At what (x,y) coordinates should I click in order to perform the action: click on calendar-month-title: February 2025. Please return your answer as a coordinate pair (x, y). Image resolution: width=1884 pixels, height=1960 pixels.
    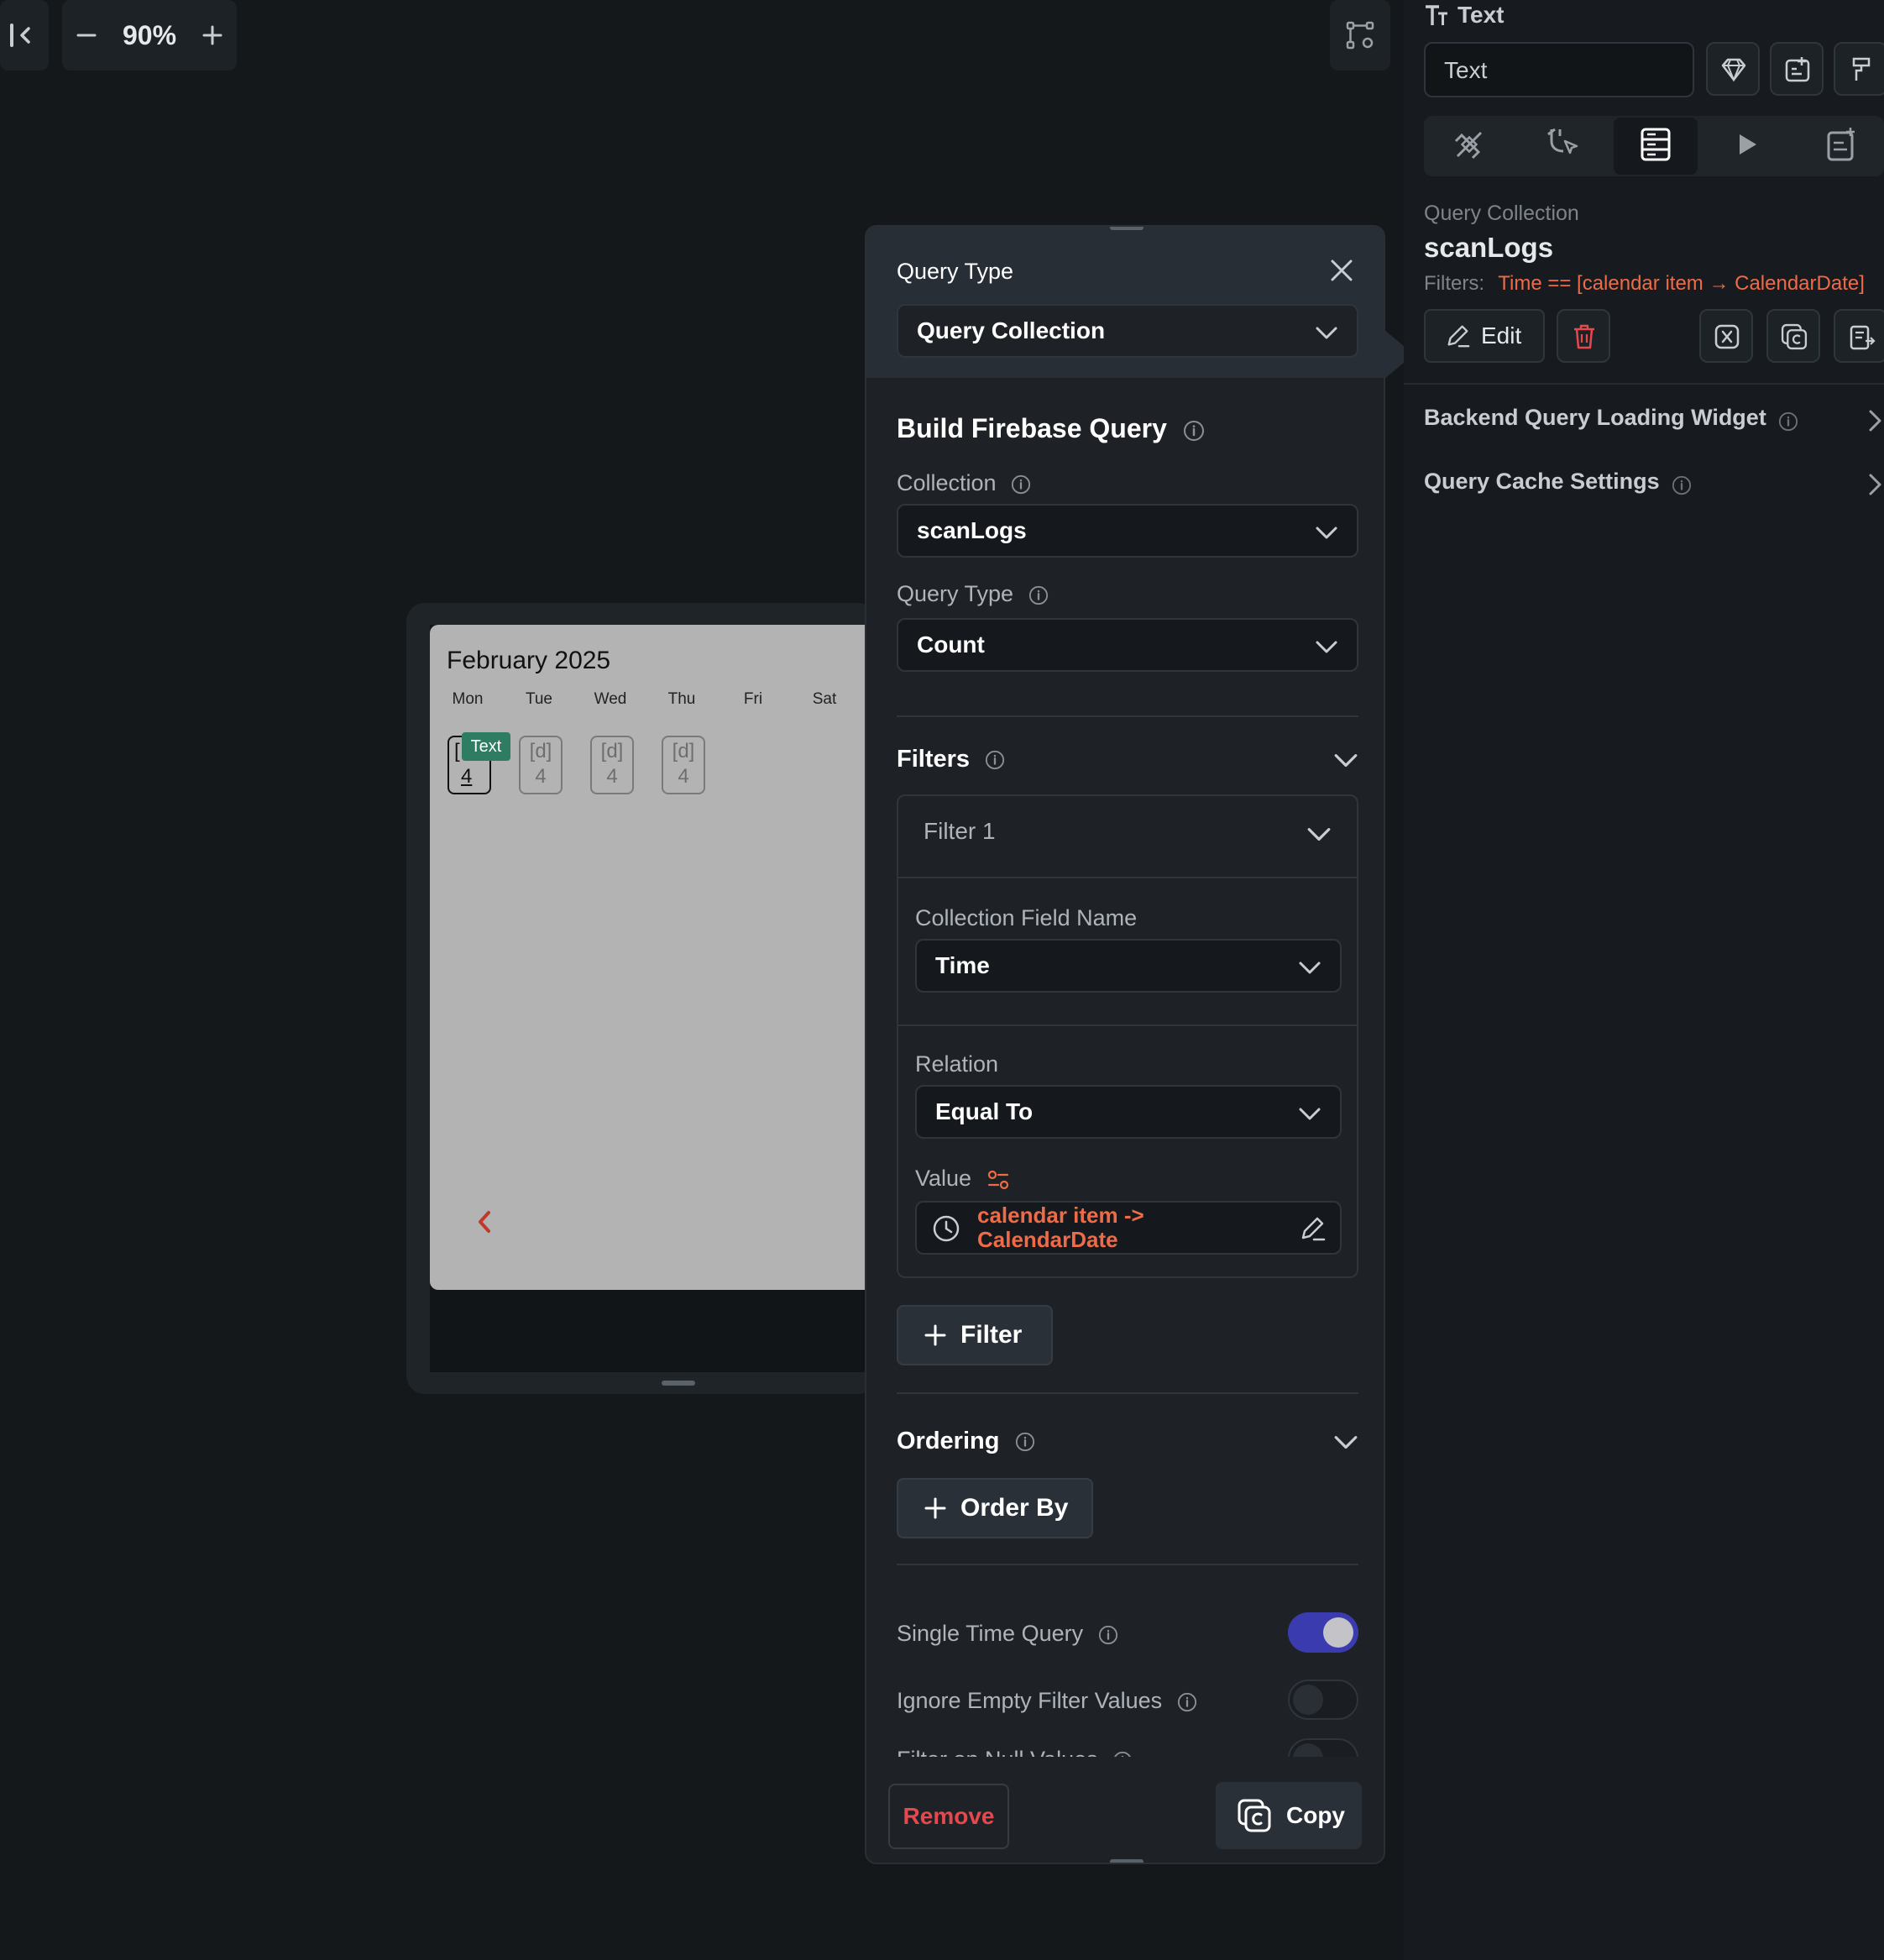
    Looking at the image, I should click on (529, 660).